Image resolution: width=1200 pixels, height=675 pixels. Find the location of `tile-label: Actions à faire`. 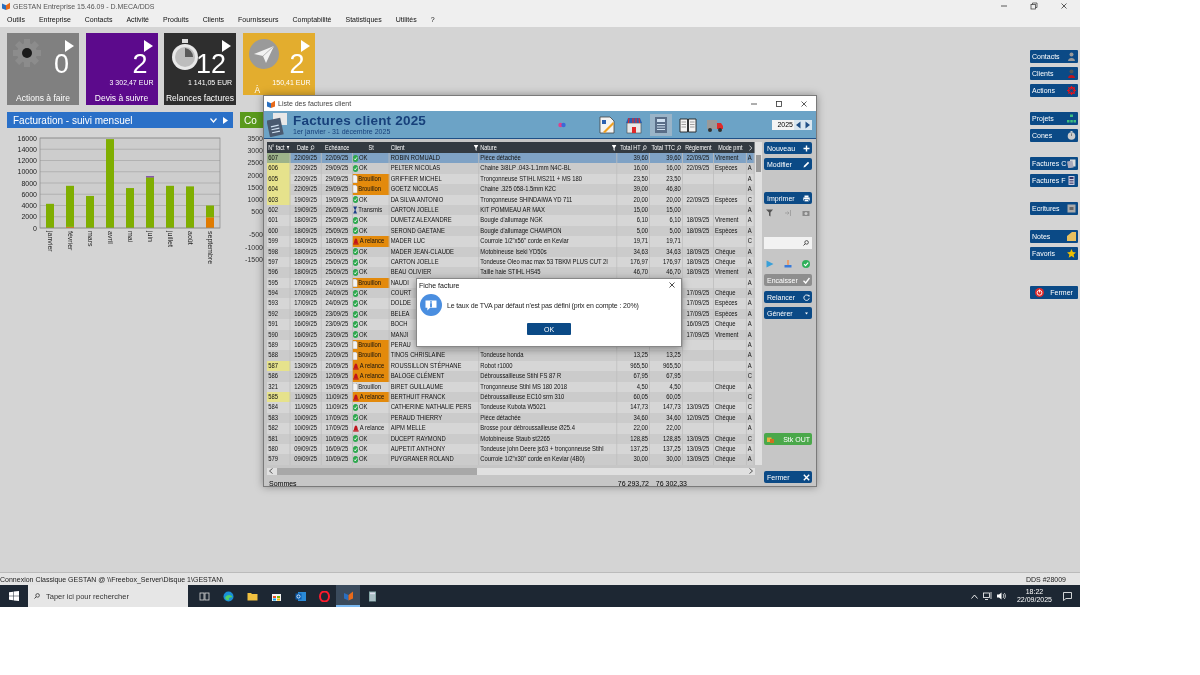

tile-label: Actions à faire is located at coordinates (43, 98).